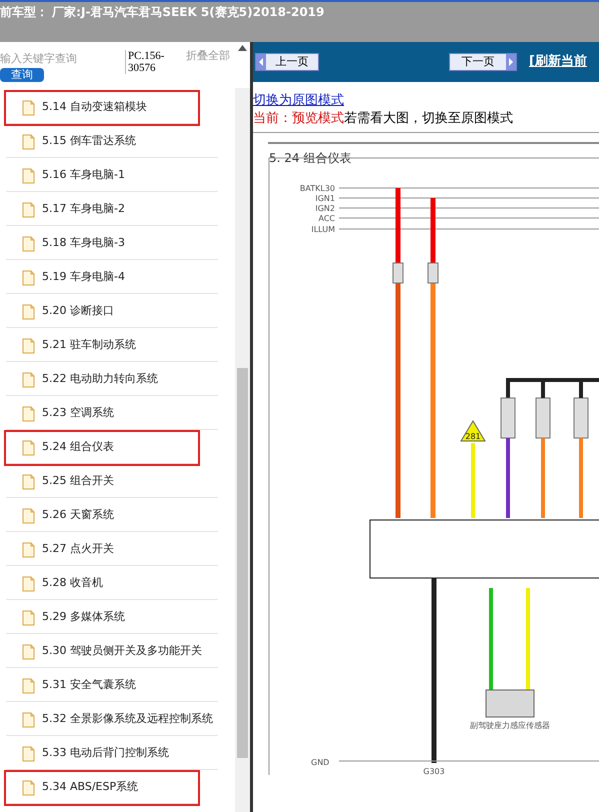 This screenshot has height=812, width=599. I want to click on sidebar-item: 5.16 车身电脑-1, so click(112, 176).